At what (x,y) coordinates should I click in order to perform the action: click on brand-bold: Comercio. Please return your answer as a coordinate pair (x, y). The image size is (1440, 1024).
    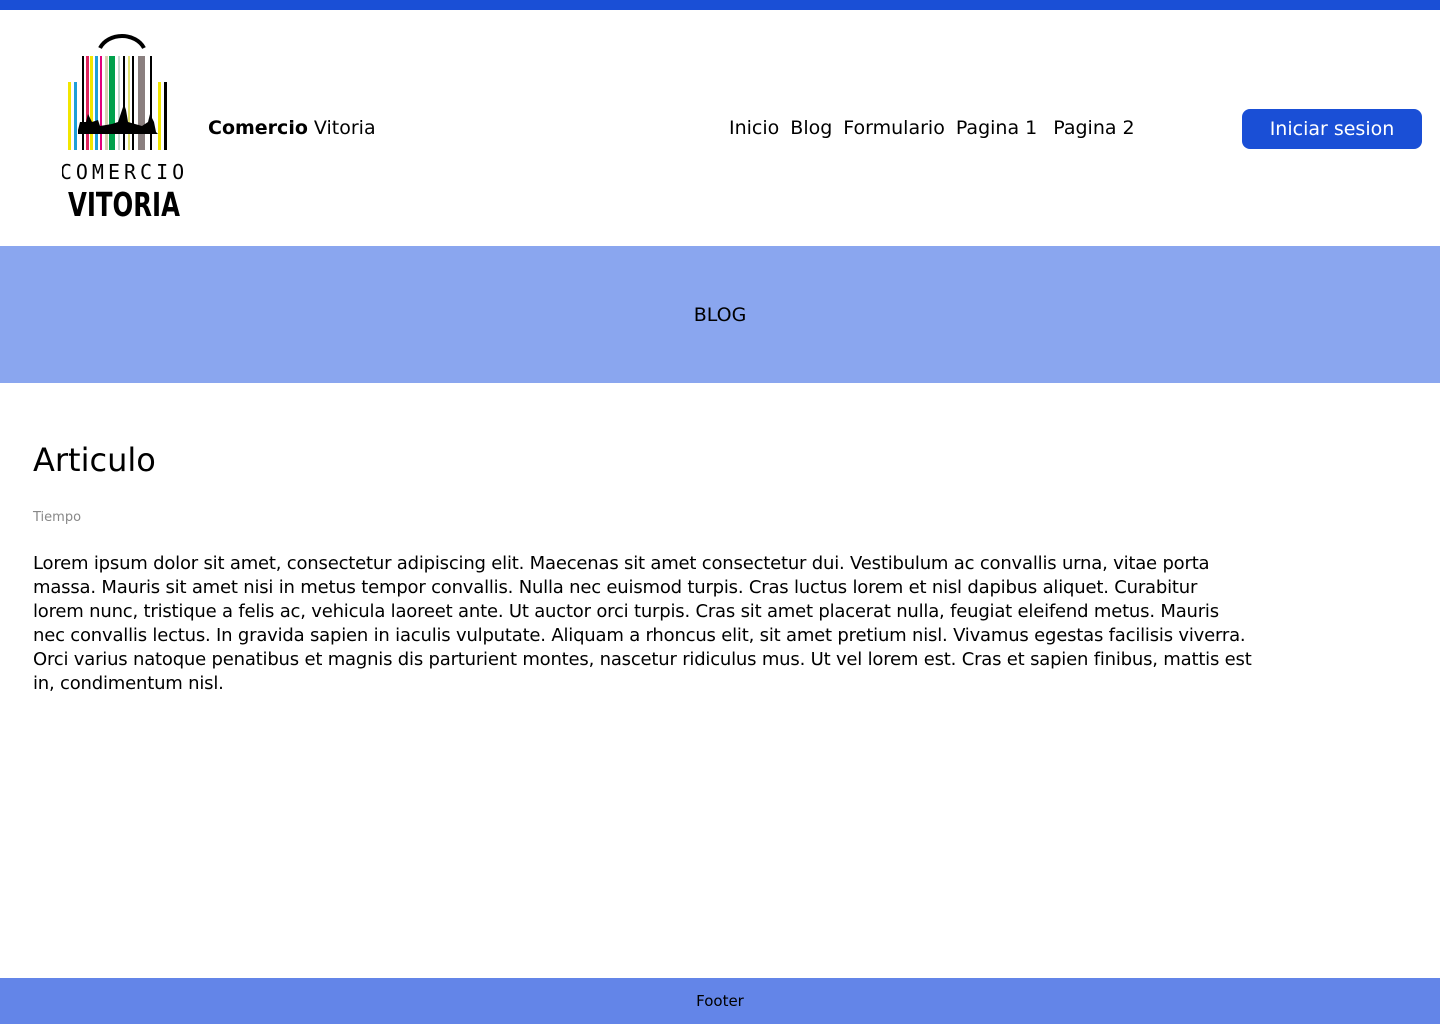
    Looking at the image, I should click on (258, 128).